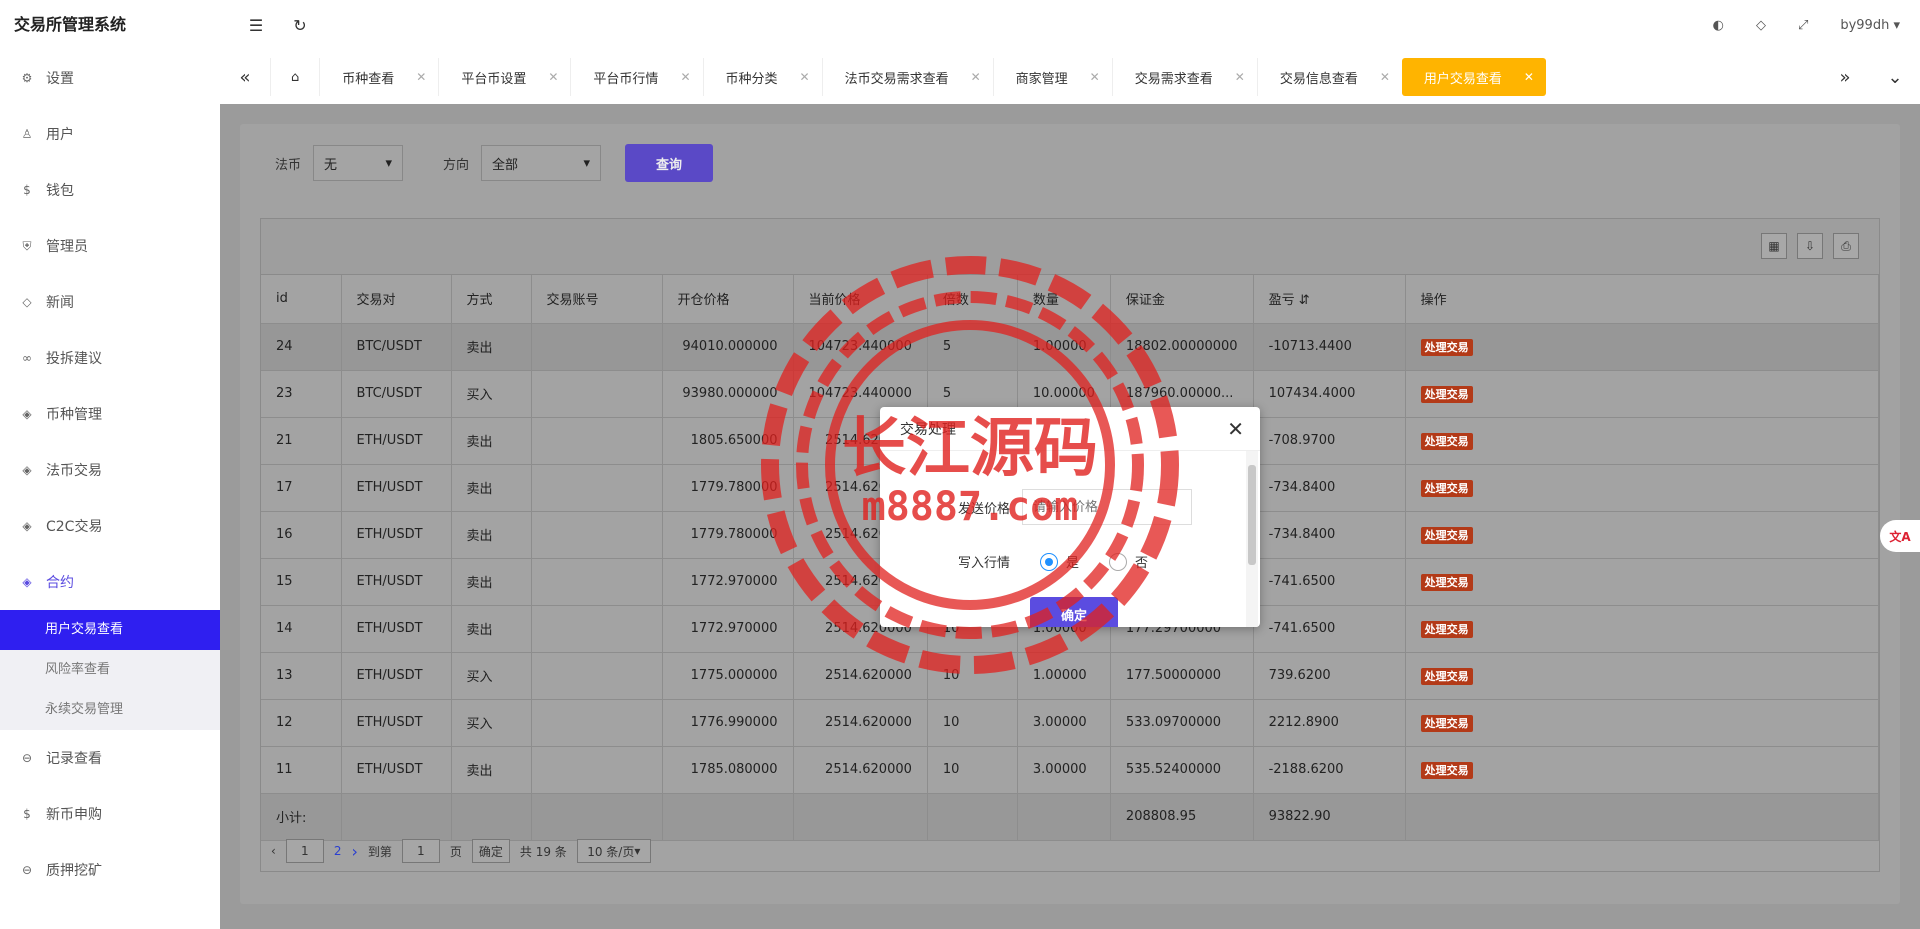 This screenshot has height=929, width=1920. I want to click on tag-icon: ◇, so click(1761, 25).